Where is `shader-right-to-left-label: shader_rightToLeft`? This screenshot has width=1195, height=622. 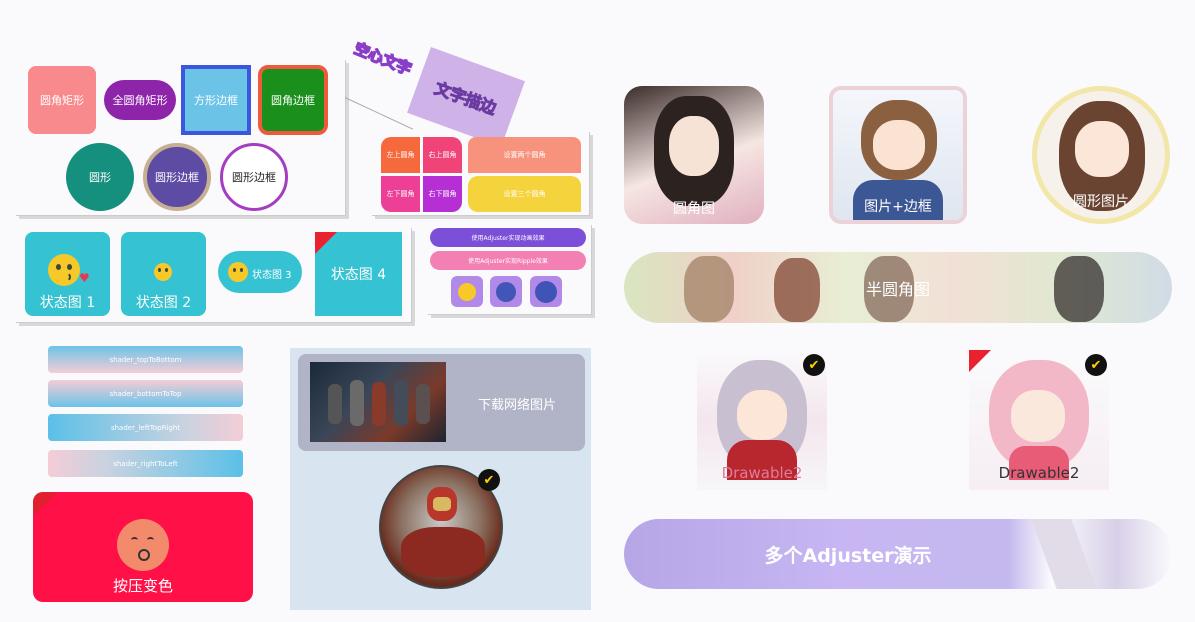 shader-right-to-left-label: shader_rightToLeft is located at coordinates (145, 463).